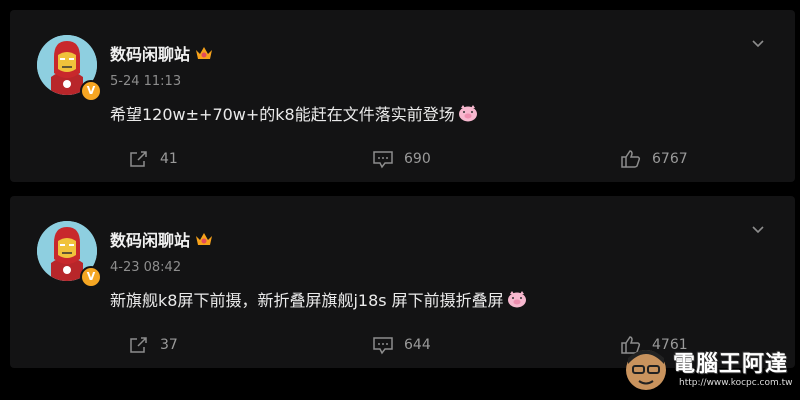  I want to click on repost-count: 37, so click(169, 345).